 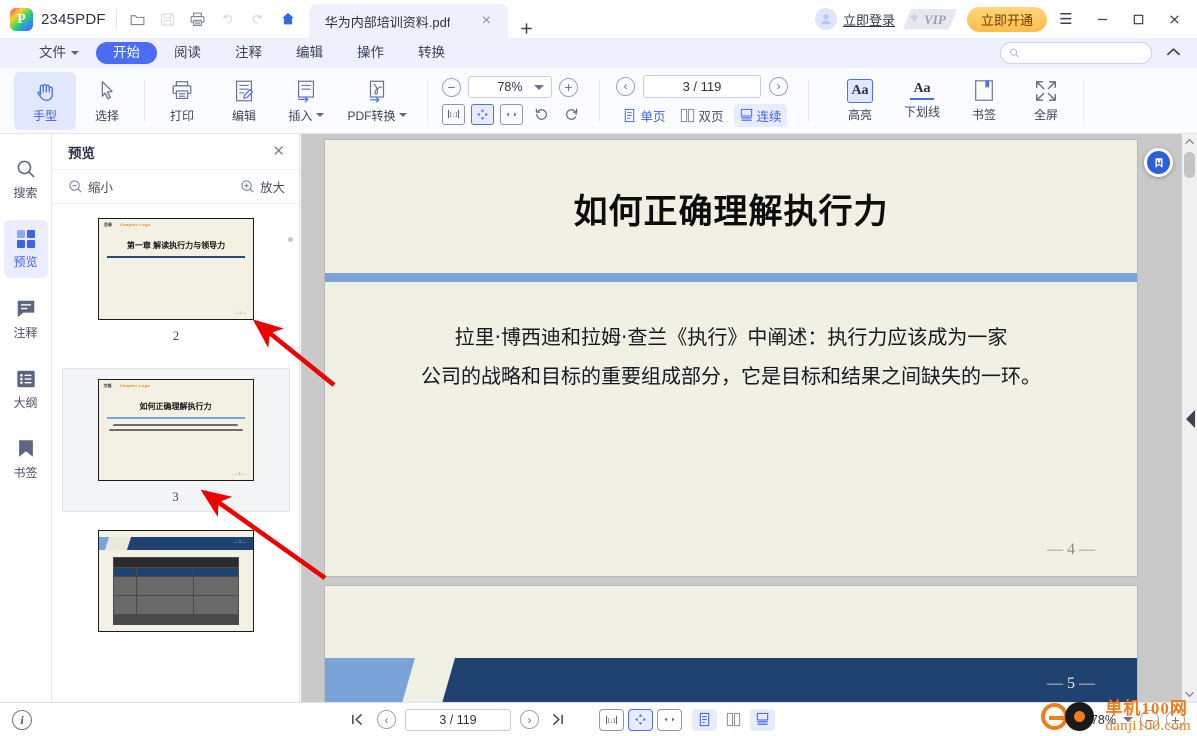 What do you see at coordinates (1174, 19) in the screenshot?
I see `close-window-button` at bounding box center [1174, 19].